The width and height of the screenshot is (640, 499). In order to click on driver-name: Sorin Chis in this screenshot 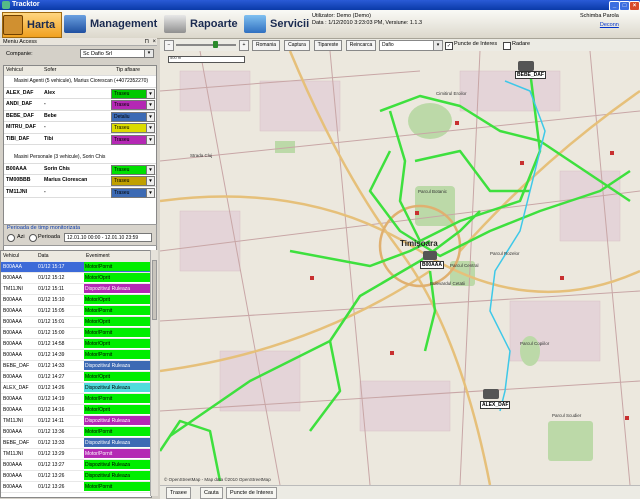, I will do `click(57, 168)`.